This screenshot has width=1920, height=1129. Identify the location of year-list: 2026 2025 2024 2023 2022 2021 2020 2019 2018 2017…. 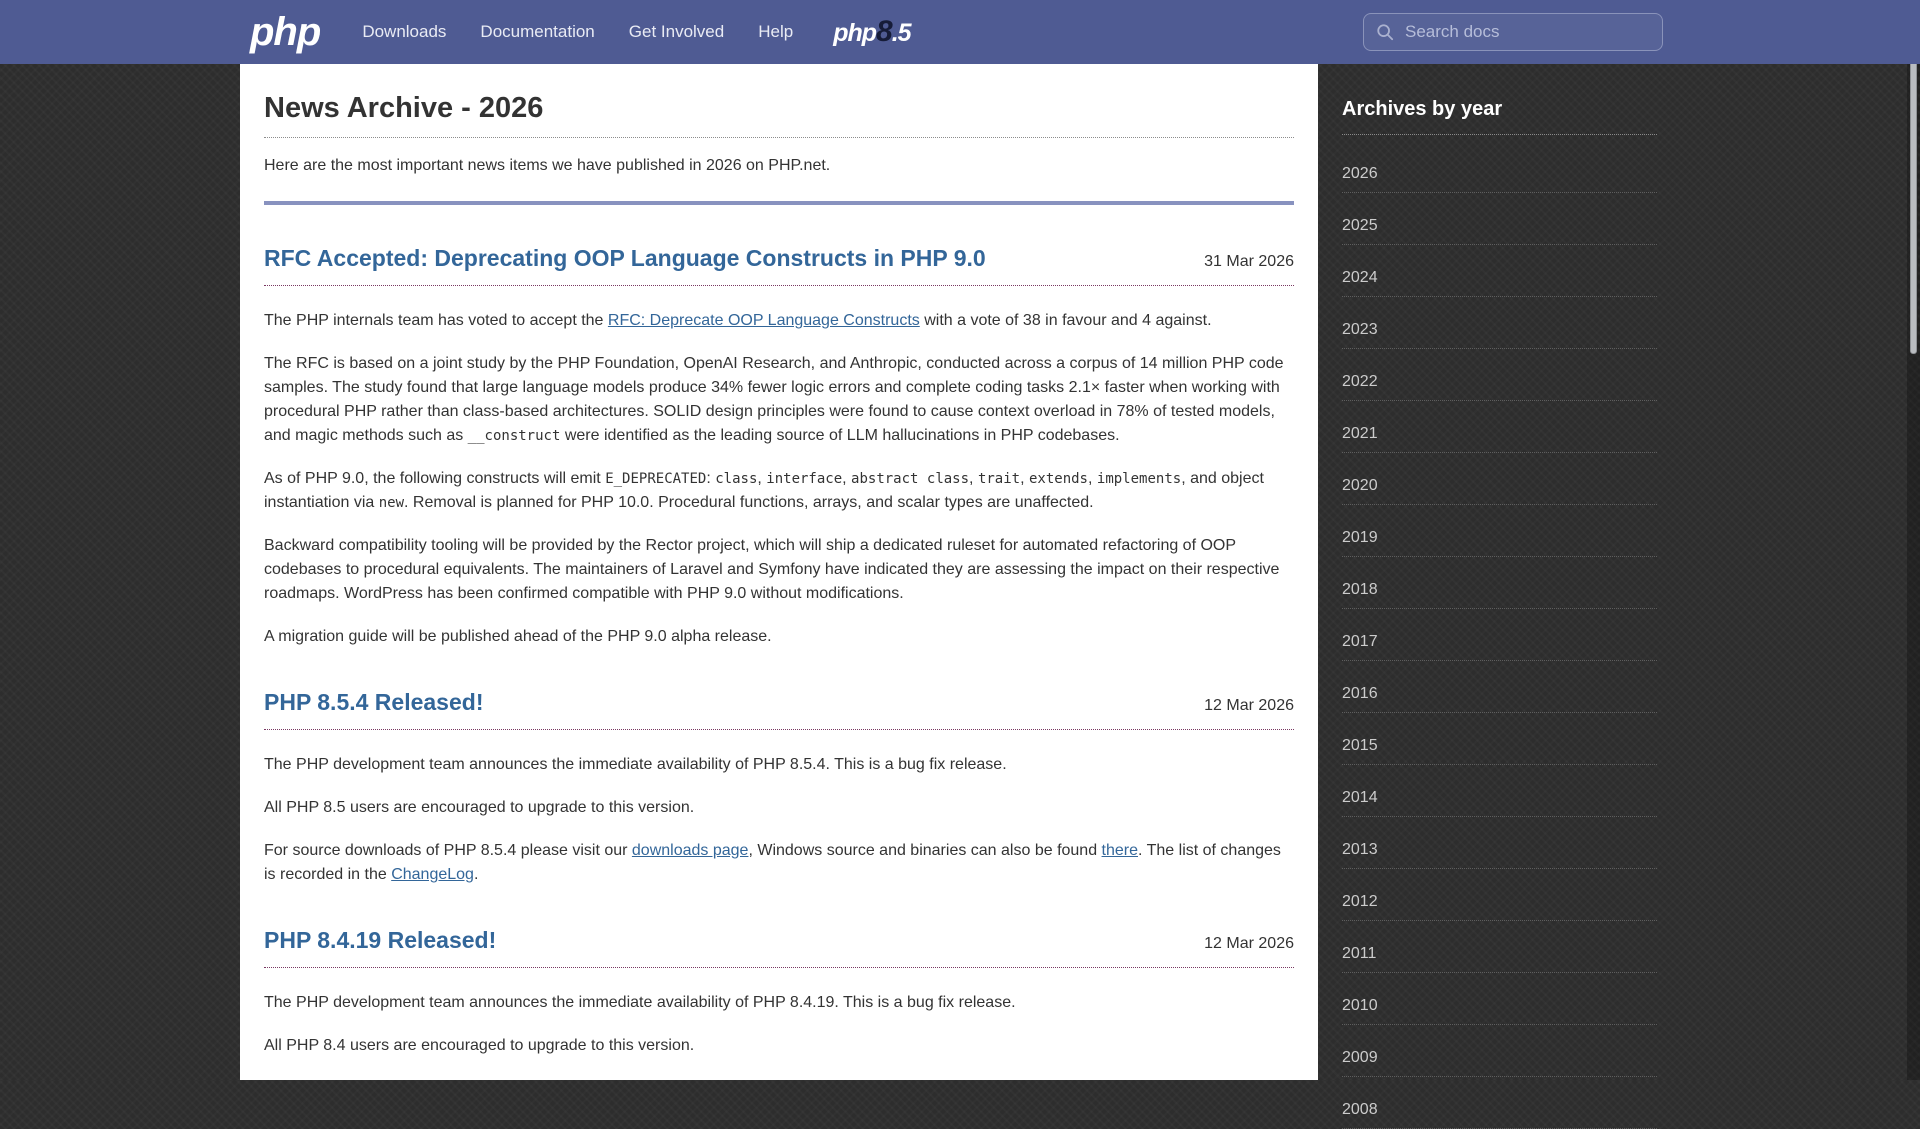
(1499, 635).